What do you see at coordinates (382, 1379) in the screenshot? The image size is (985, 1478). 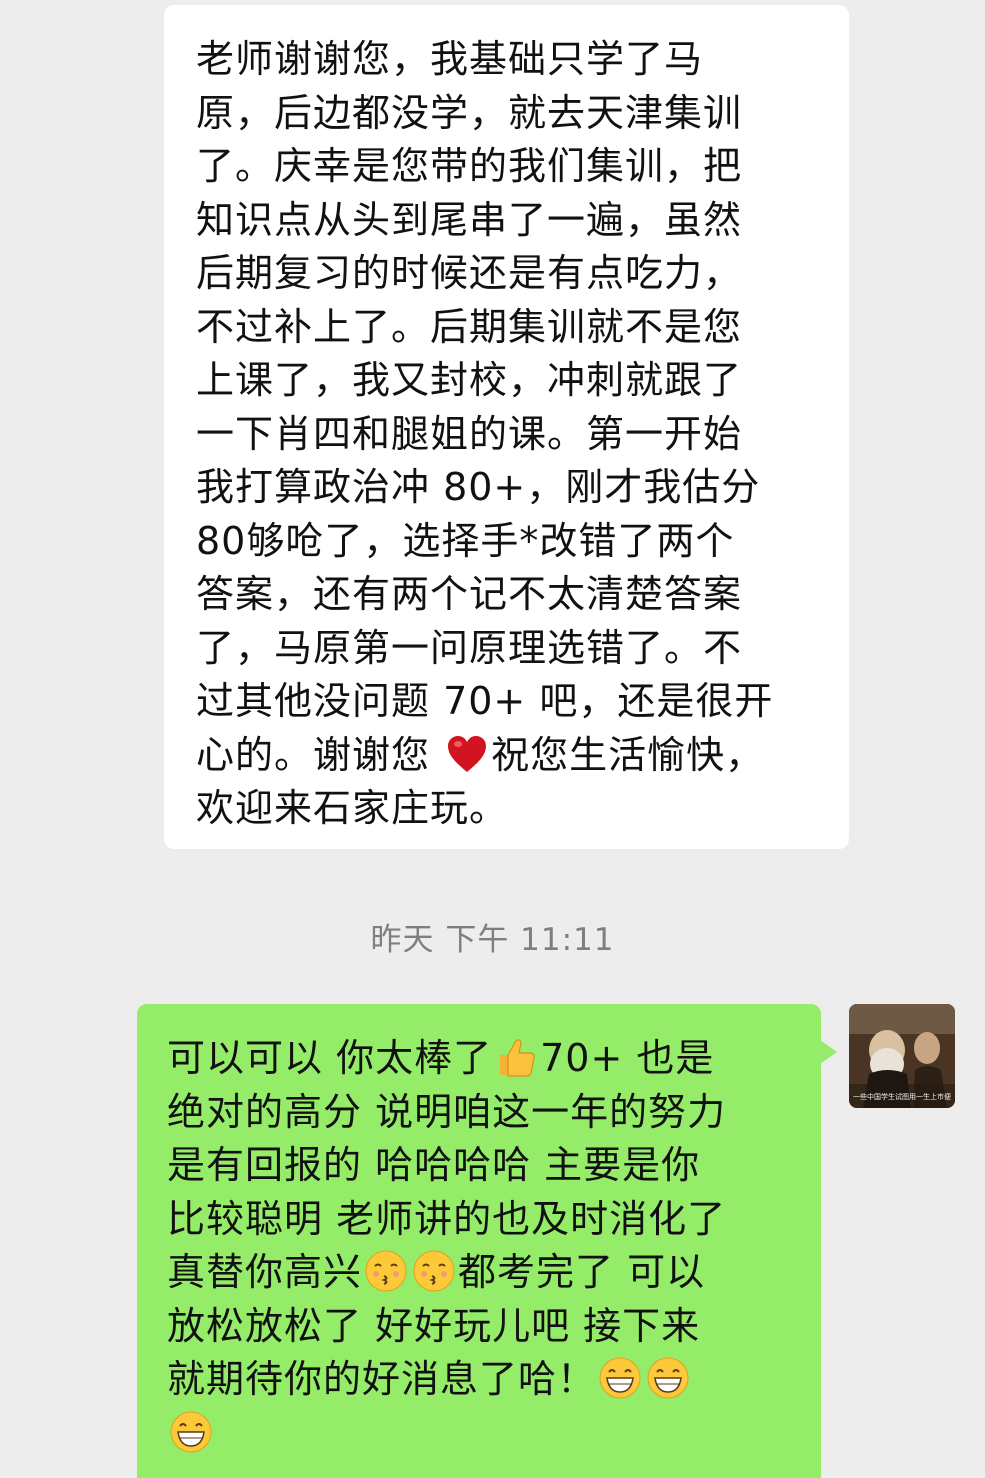 I see `message-text: 就期待你的好消息了哈！` at bounding box center [382, 1379].